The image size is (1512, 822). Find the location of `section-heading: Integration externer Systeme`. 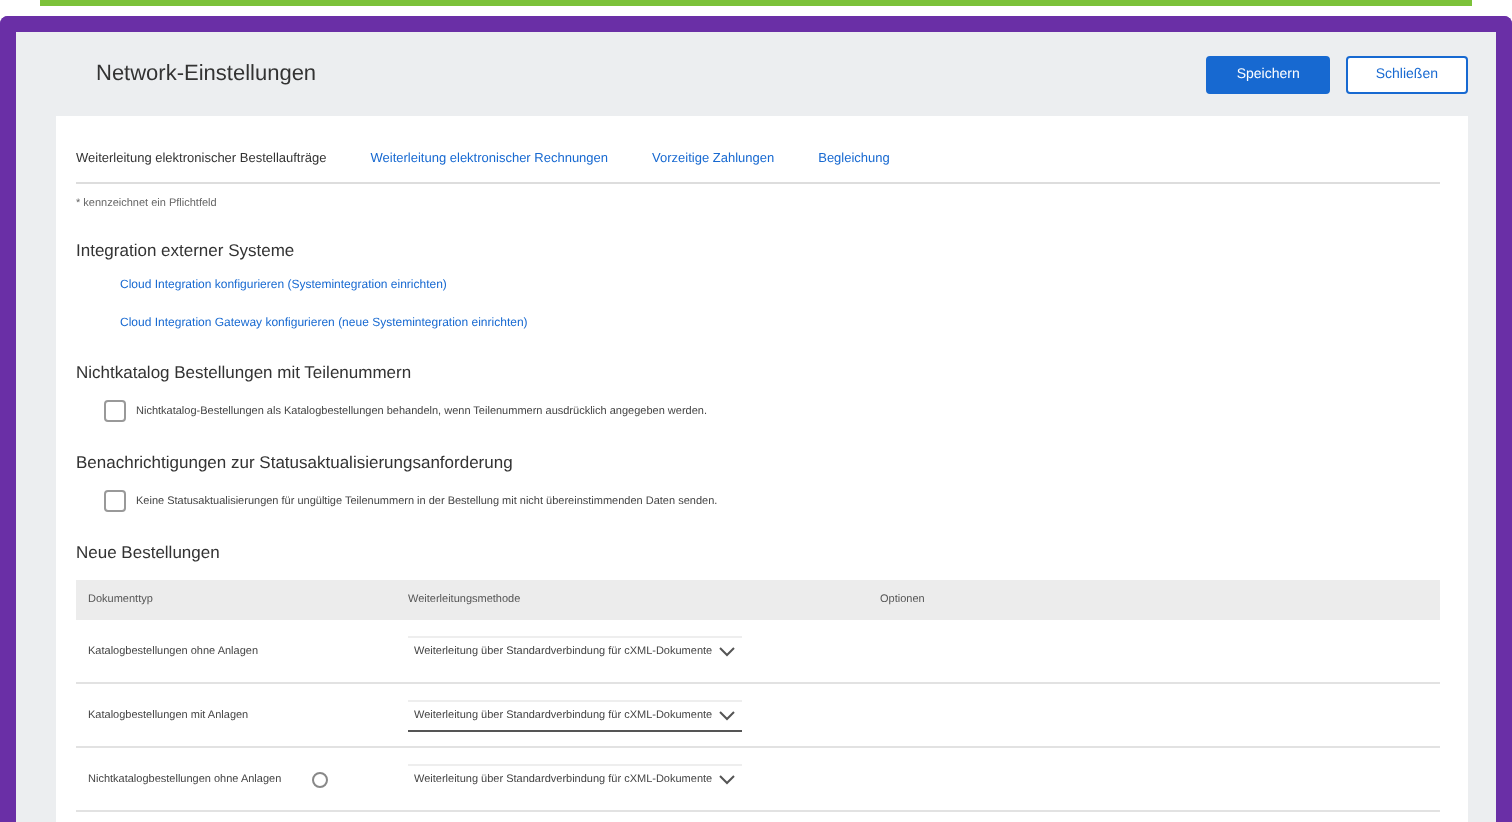

section-heading: Integration externer Systeme is located at coordinates (186, 250).